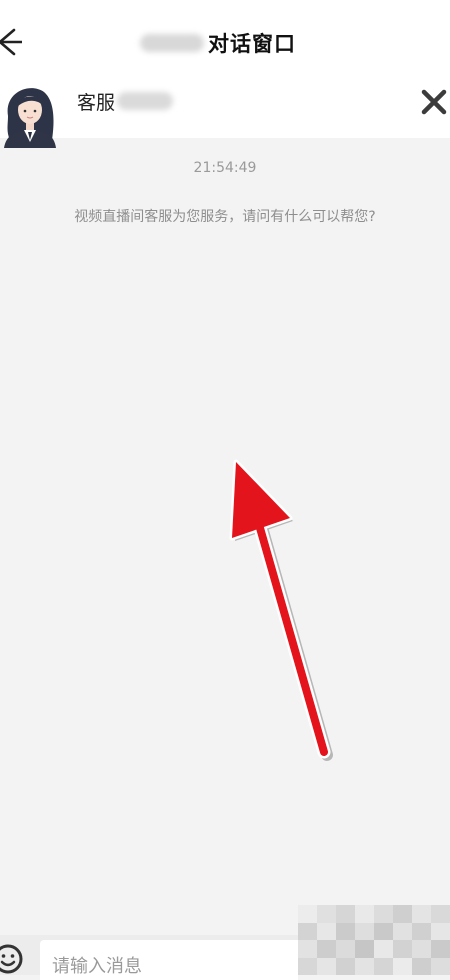 The width and height of the screenshot is (450, 980). Describe the element at coordinates (281, 610) in the screenshot. I see `annotation-arrow` at that location.